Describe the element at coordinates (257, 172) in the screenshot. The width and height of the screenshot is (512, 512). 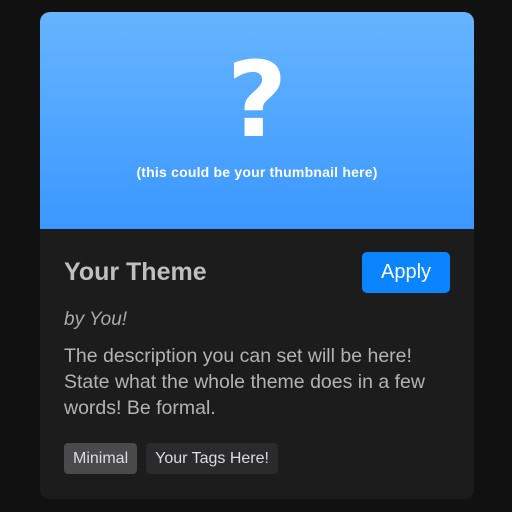
I see `thumbnail-caption: (this could be your thumbnail here)` at that location.